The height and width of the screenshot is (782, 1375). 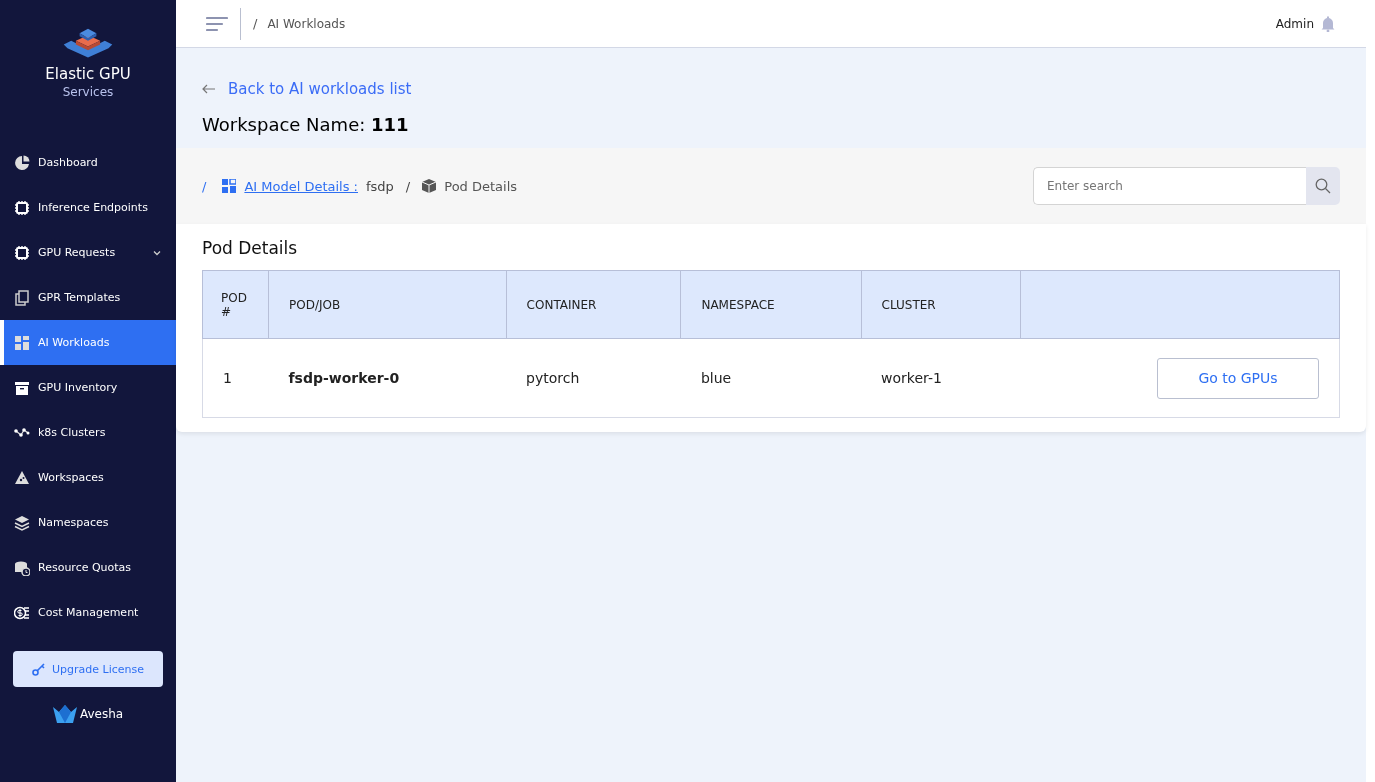 I want to click on breadcrumb-item: fsdp, so click(x=380, y=186).